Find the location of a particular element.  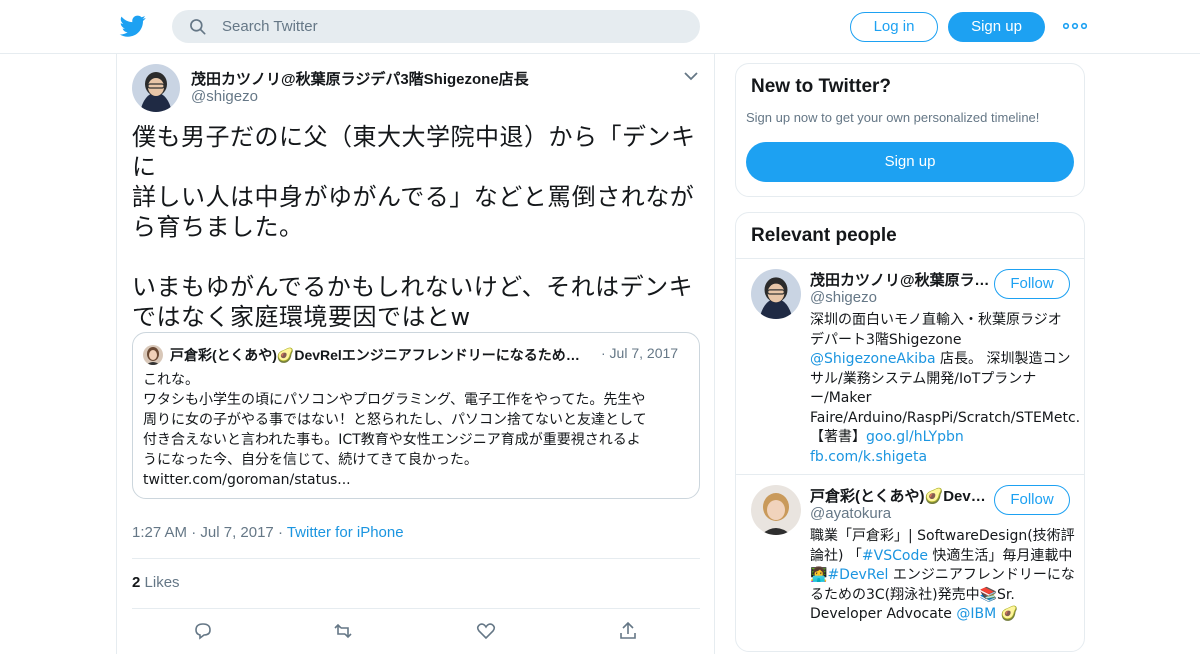

bio-text: 🥑 is located at coordinates (1007, 614).